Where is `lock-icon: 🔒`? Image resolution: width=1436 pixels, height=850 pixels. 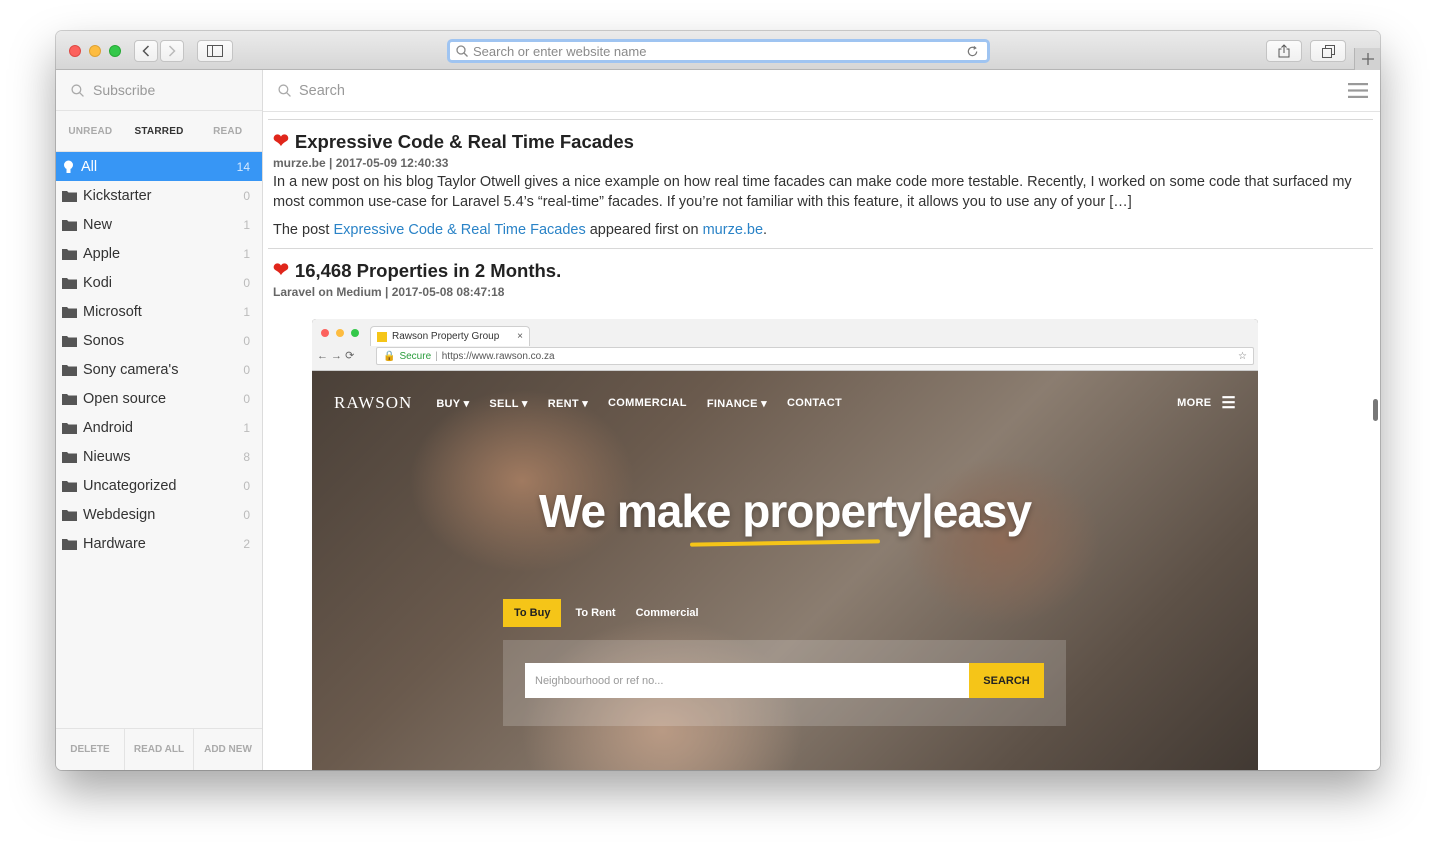
lock-icon: 🔒 is located at coordinates (389, 356).